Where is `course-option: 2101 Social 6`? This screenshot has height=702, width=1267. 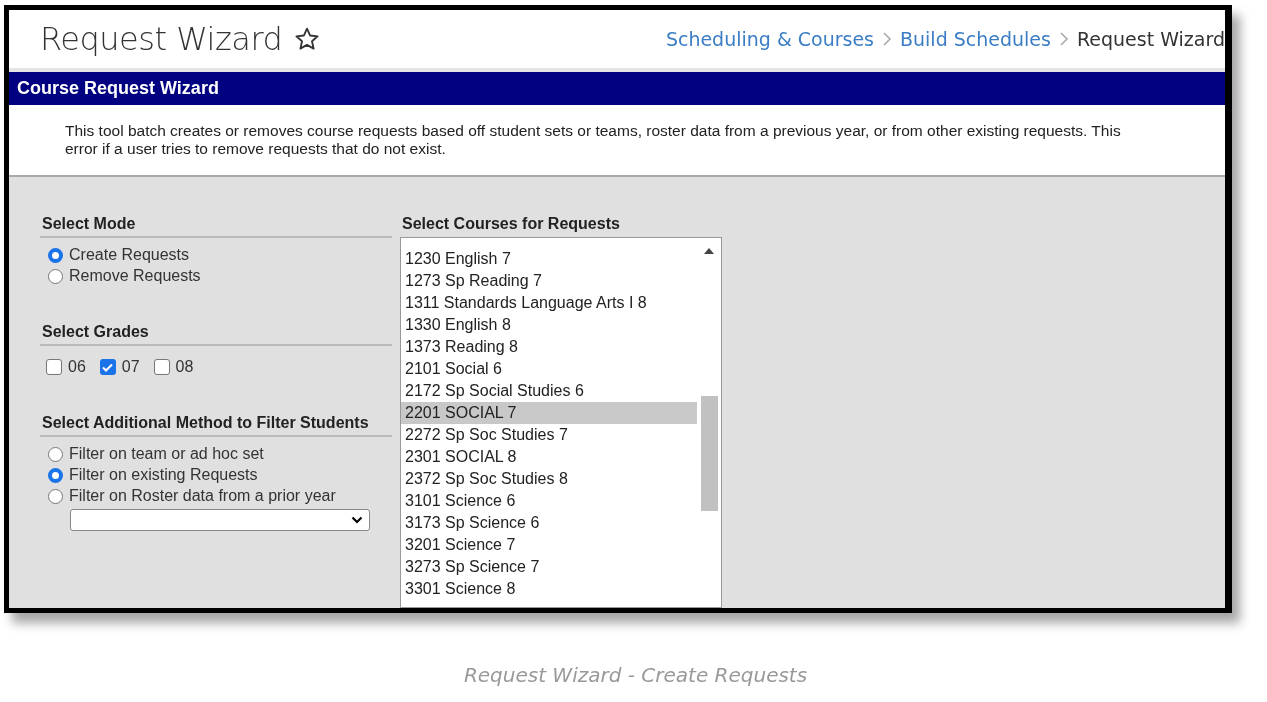
course-option: 2101 Social 6 is located at coordinates (549, 369).